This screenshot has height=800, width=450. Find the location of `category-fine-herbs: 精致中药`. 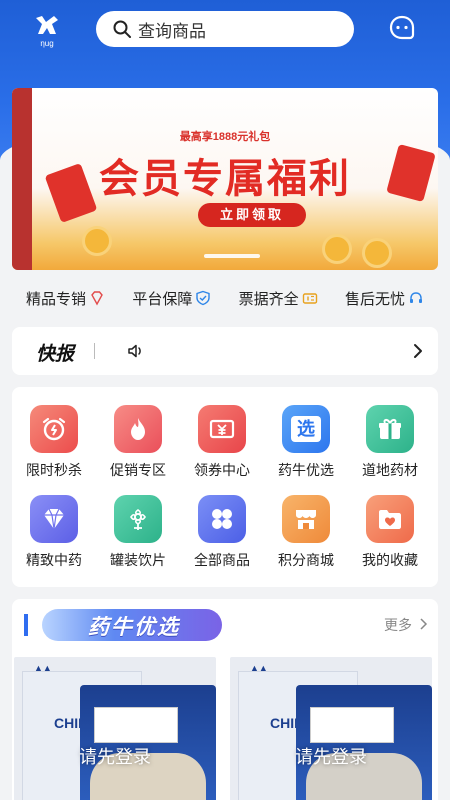

category-fine-herbs: 精致中药 is located at coordinates (54, 532).